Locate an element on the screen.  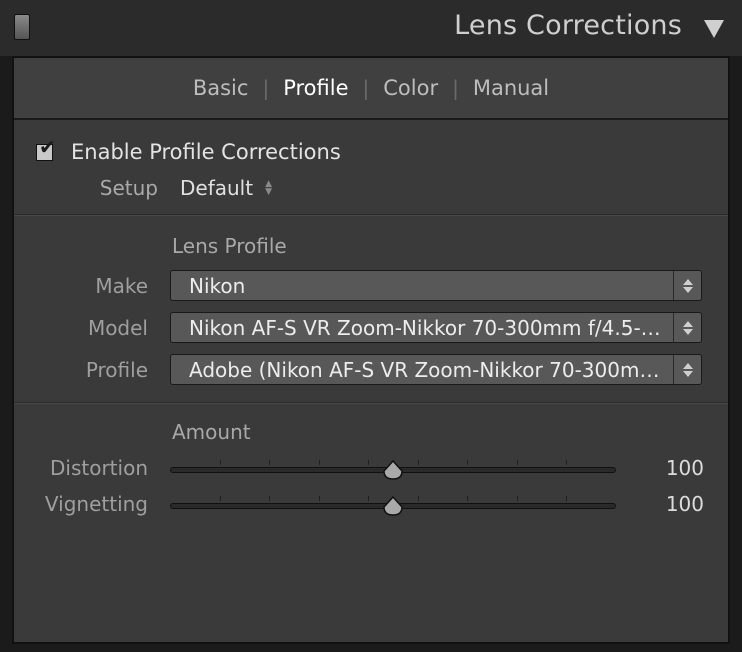
enable-profile-row: ✔ Enable Profile Corrections is located at coordinates (188, 151).